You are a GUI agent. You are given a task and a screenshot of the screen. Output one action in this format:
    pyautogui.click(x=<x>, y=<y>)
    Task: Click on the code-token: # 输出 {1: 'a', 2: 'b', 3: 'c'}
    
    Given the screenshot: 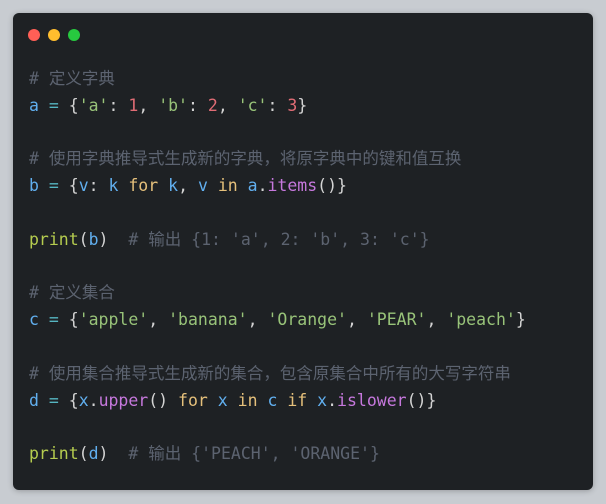 What is the action you would take?
    pyautogui.click(x=279, y=239)
    